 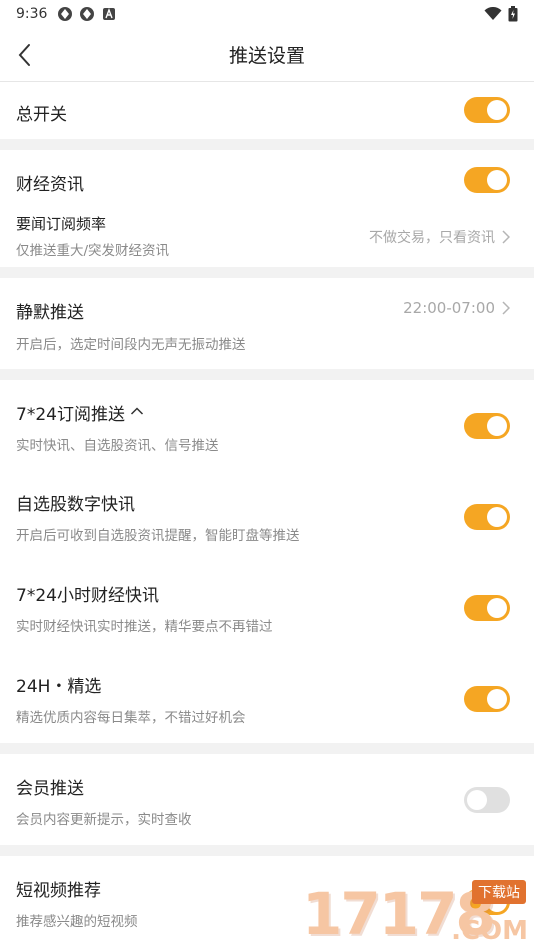 I want to click on short-video-section: 短视频推荐 推荐感兴趣的短视频, so click(x=267, y=903).